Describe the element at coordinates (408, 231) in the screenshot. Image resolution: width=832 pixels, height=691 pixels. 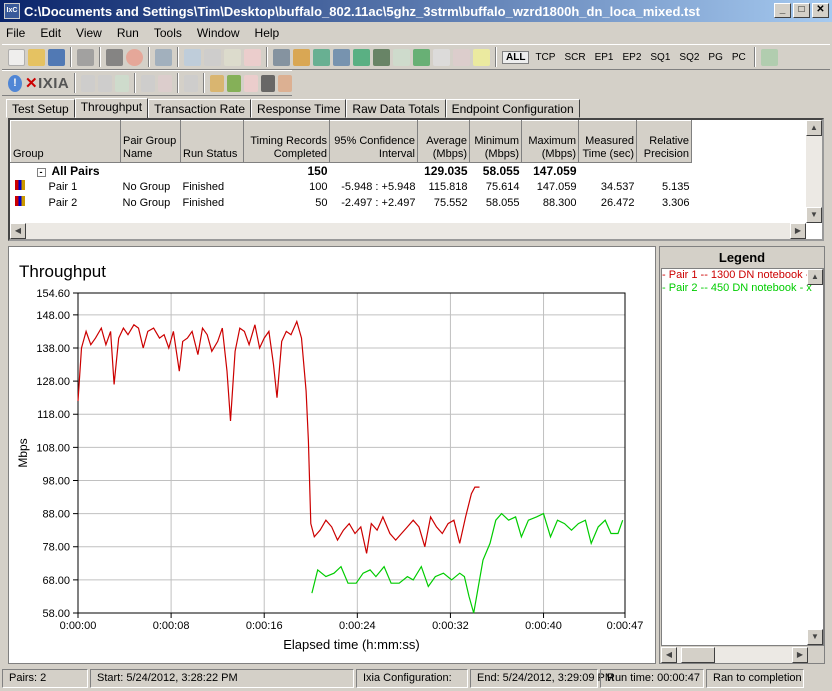
I see `table-horizontal-scrollbar: ◀ ▶` at that location.